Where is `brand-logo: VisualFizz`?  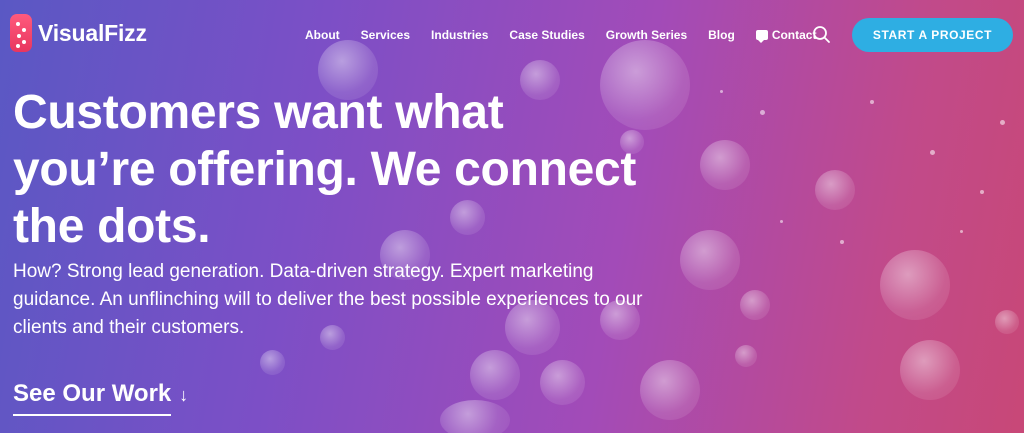
brand-logo: VisualFizz is located at coordinates (78, 33).